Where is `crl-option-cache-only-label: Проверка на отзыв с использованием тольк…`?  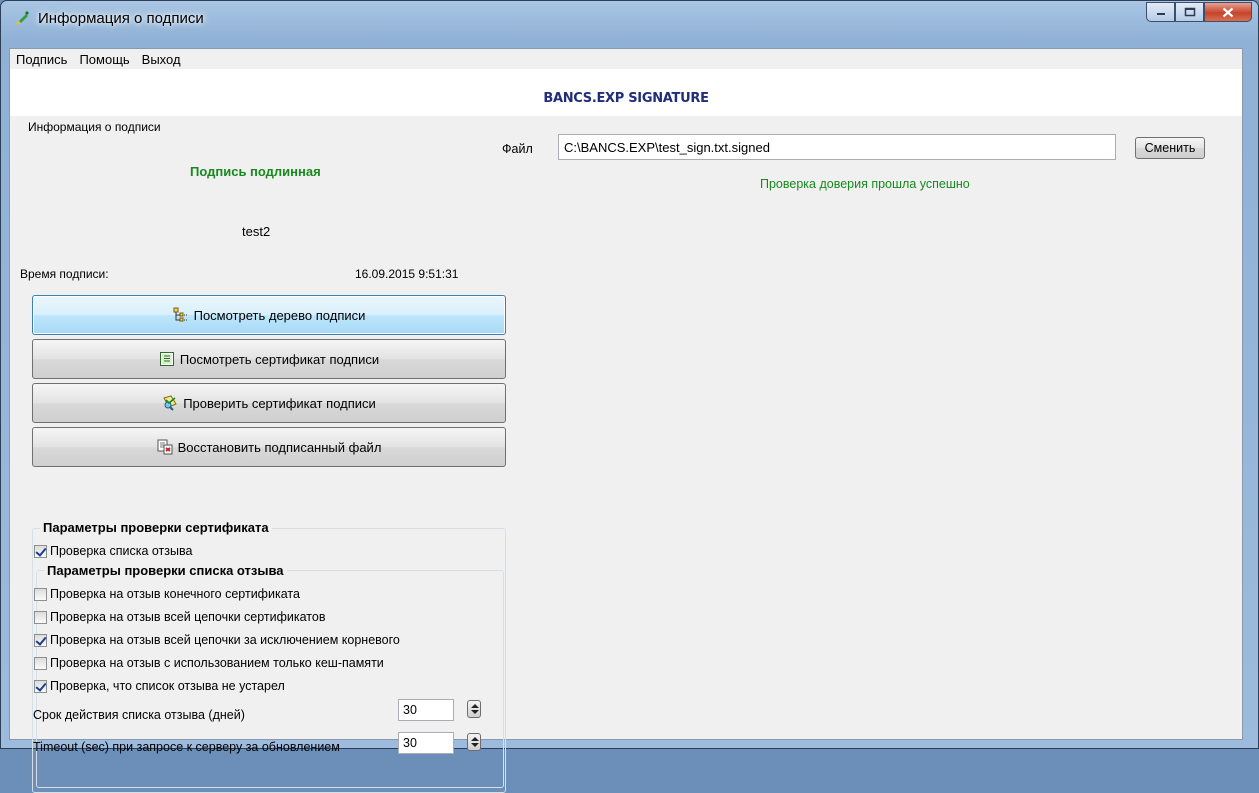
crl-option-cache-only-label: Проверка на отзыв с использованием тольк… is located at coordinates (217, 663).